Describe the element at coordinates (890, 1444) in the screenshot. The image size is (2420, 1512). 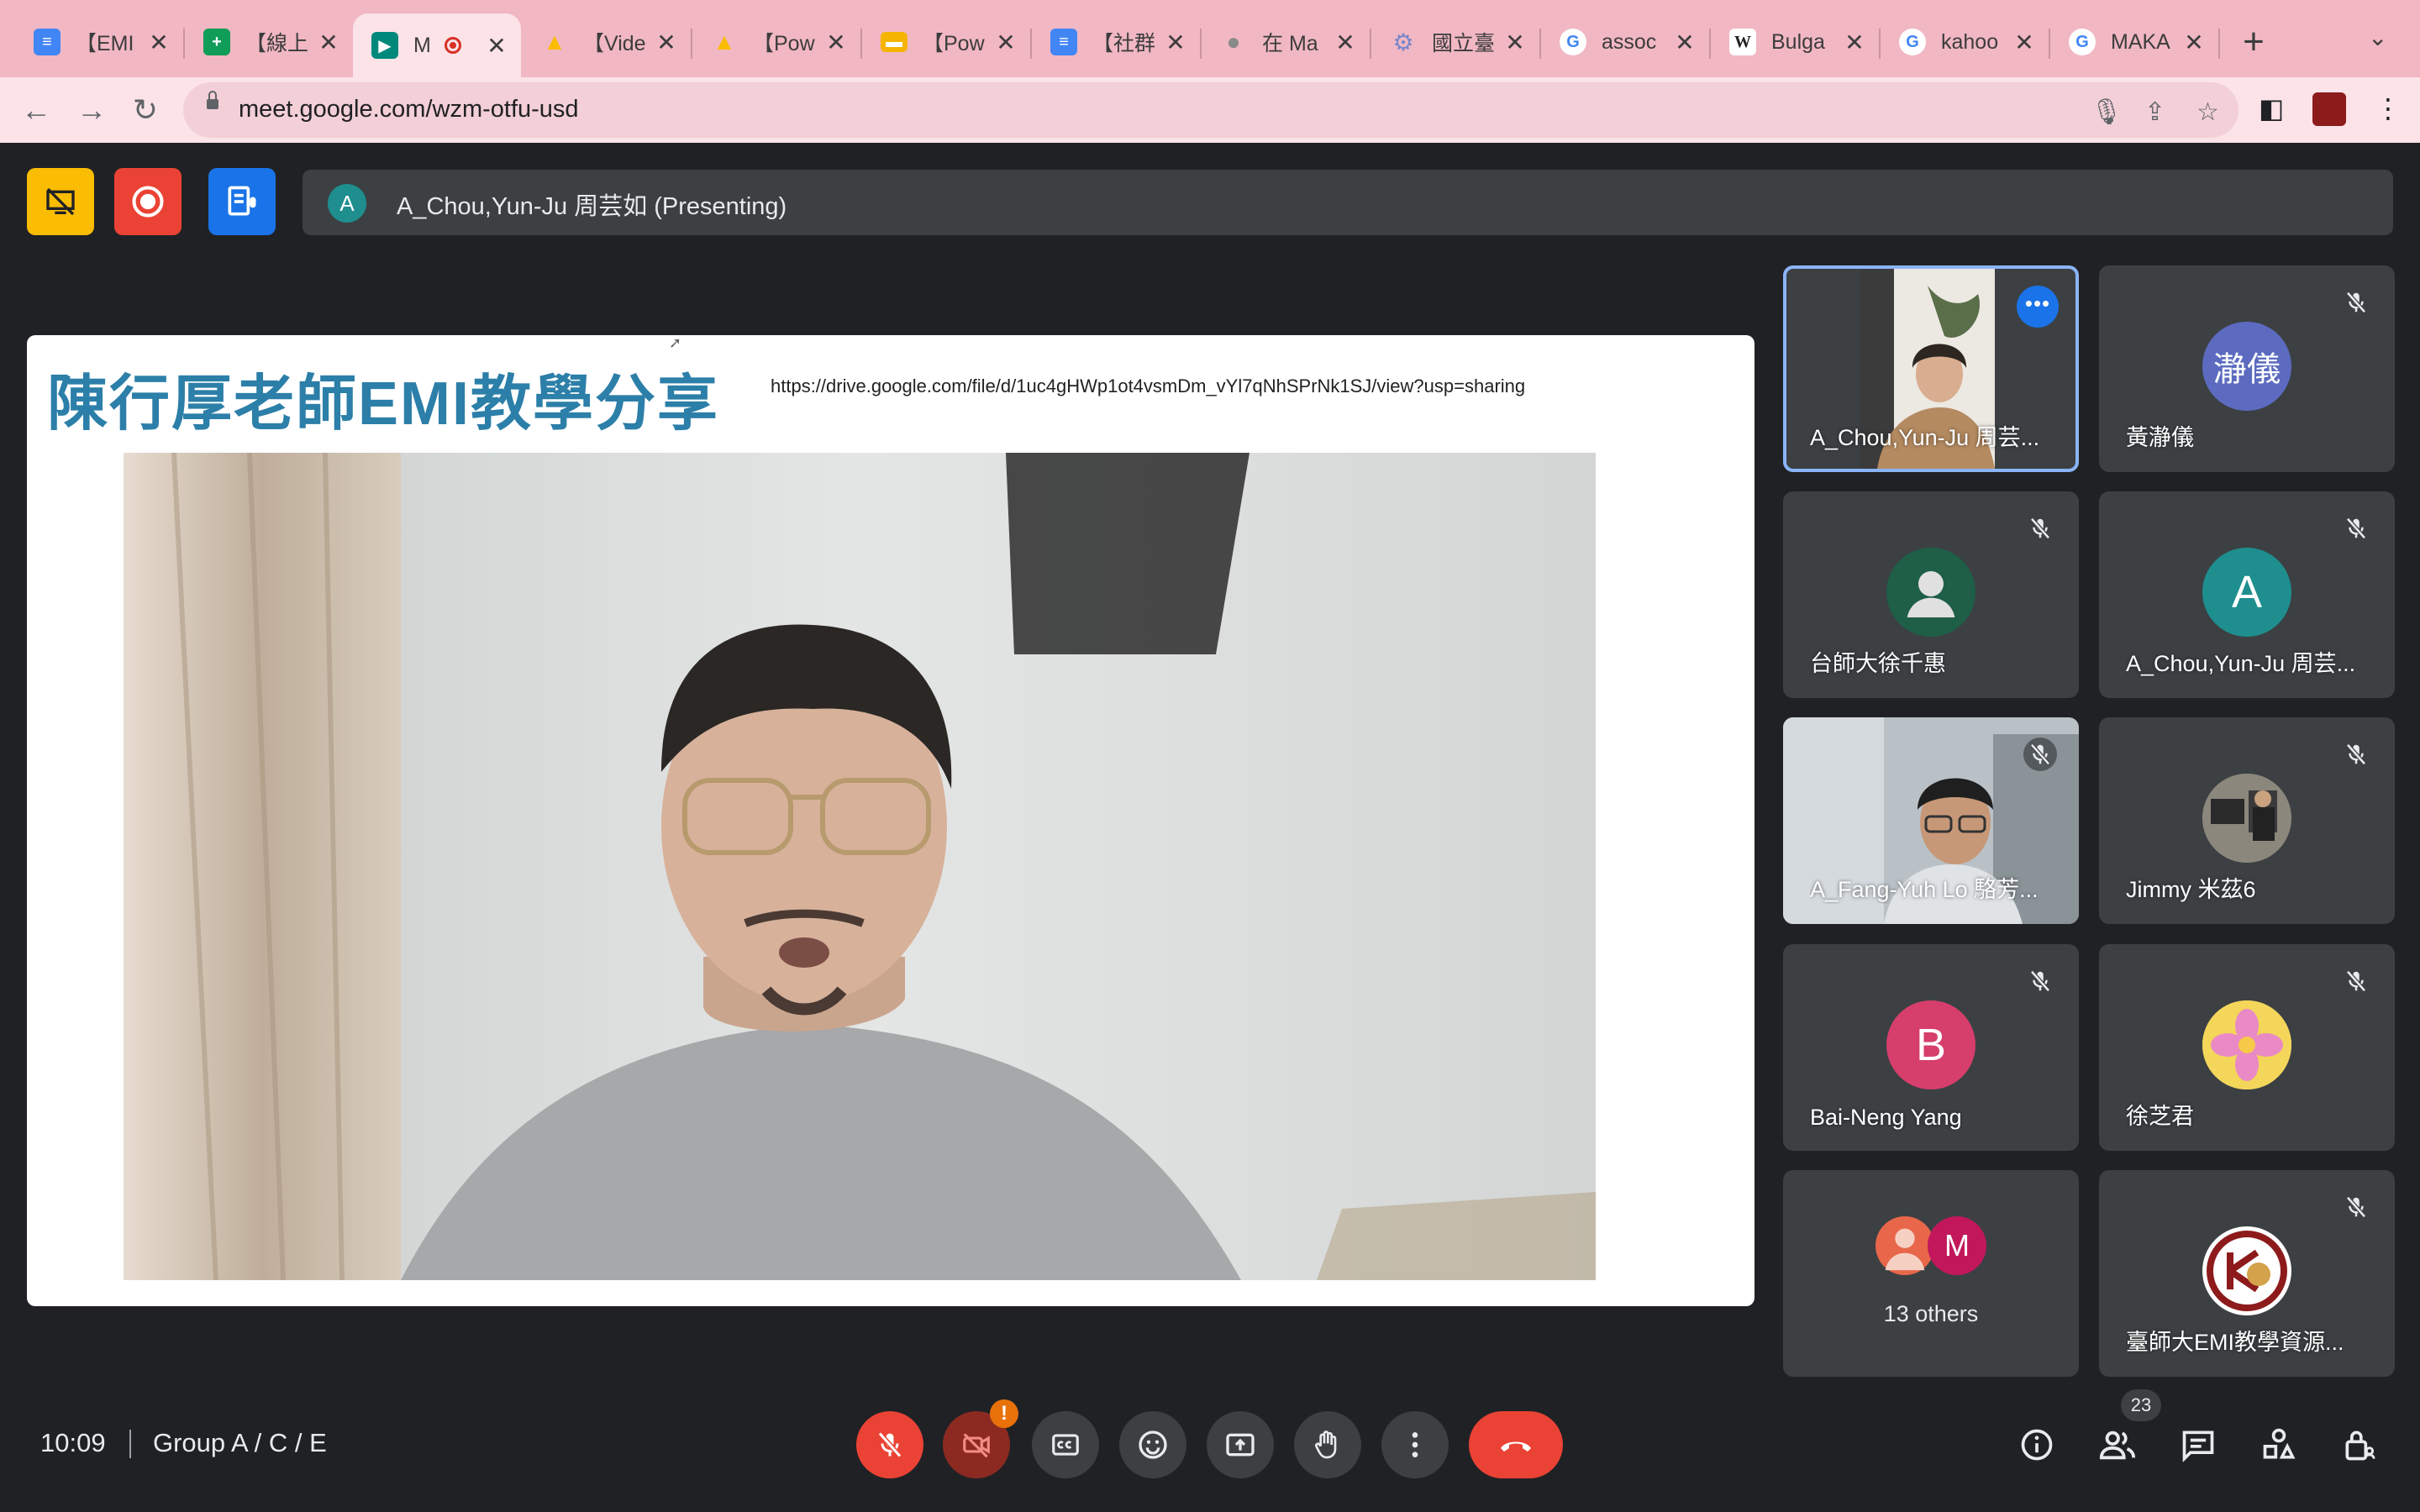
I see `mic-toggle-button` at that location.